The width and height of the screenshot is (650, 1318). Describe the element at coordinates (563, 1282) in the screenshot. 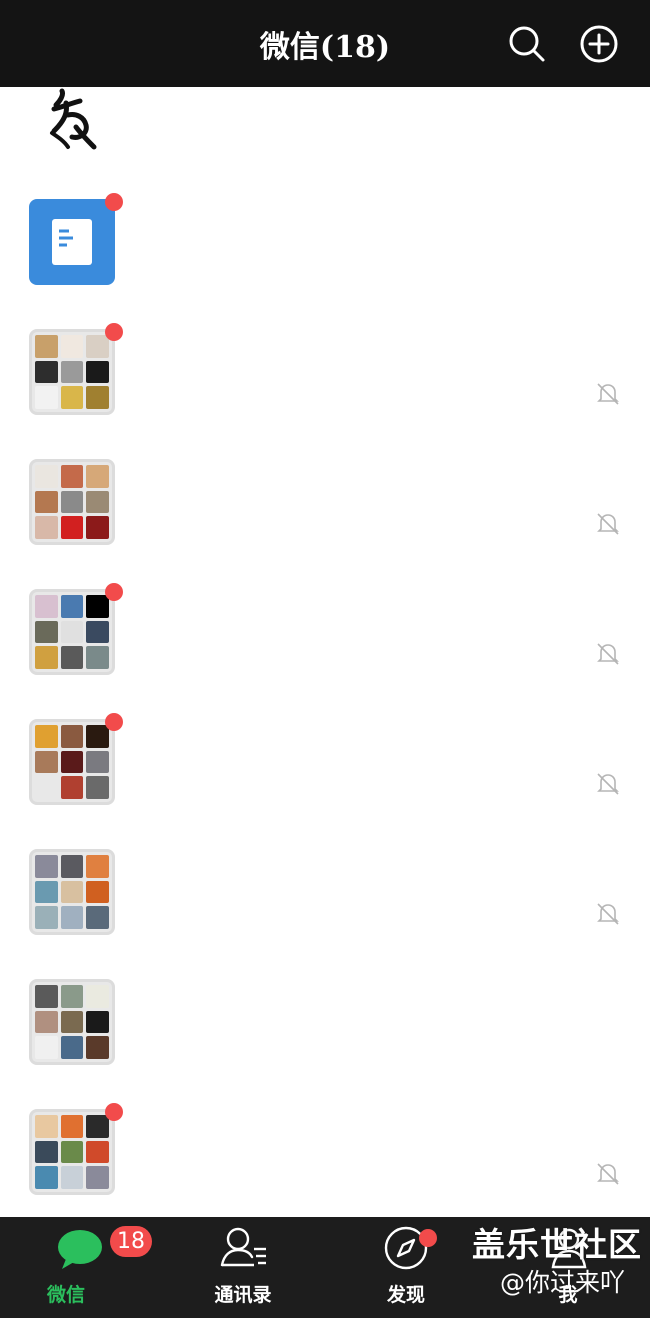

I see `watermark-username: @你过来吖` at that location.